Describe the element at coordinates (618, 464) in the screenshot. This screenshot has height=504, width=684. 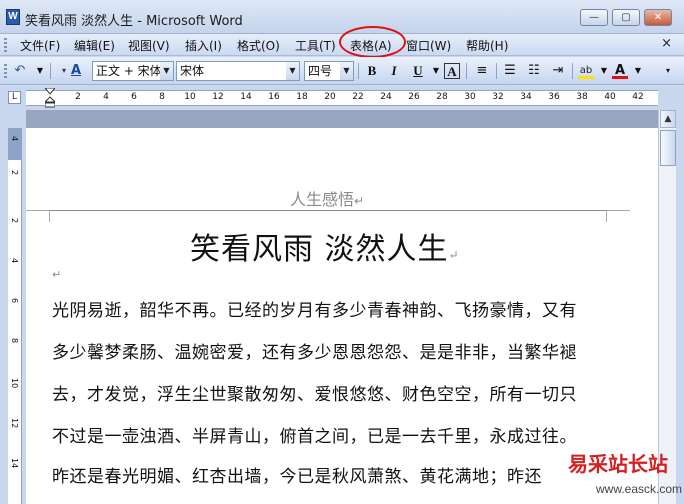
I see `watermark-text: 易采站长站` at that location.